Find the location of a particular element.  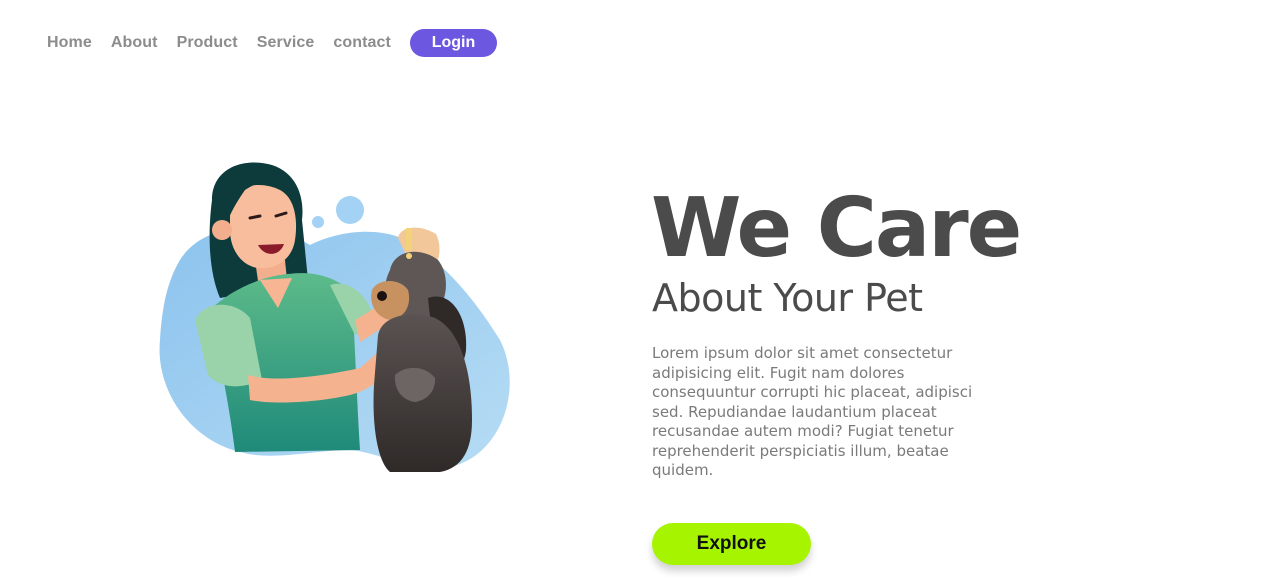

top-nav: Home About Product Service contact Login is located at coordinates (272, 43).